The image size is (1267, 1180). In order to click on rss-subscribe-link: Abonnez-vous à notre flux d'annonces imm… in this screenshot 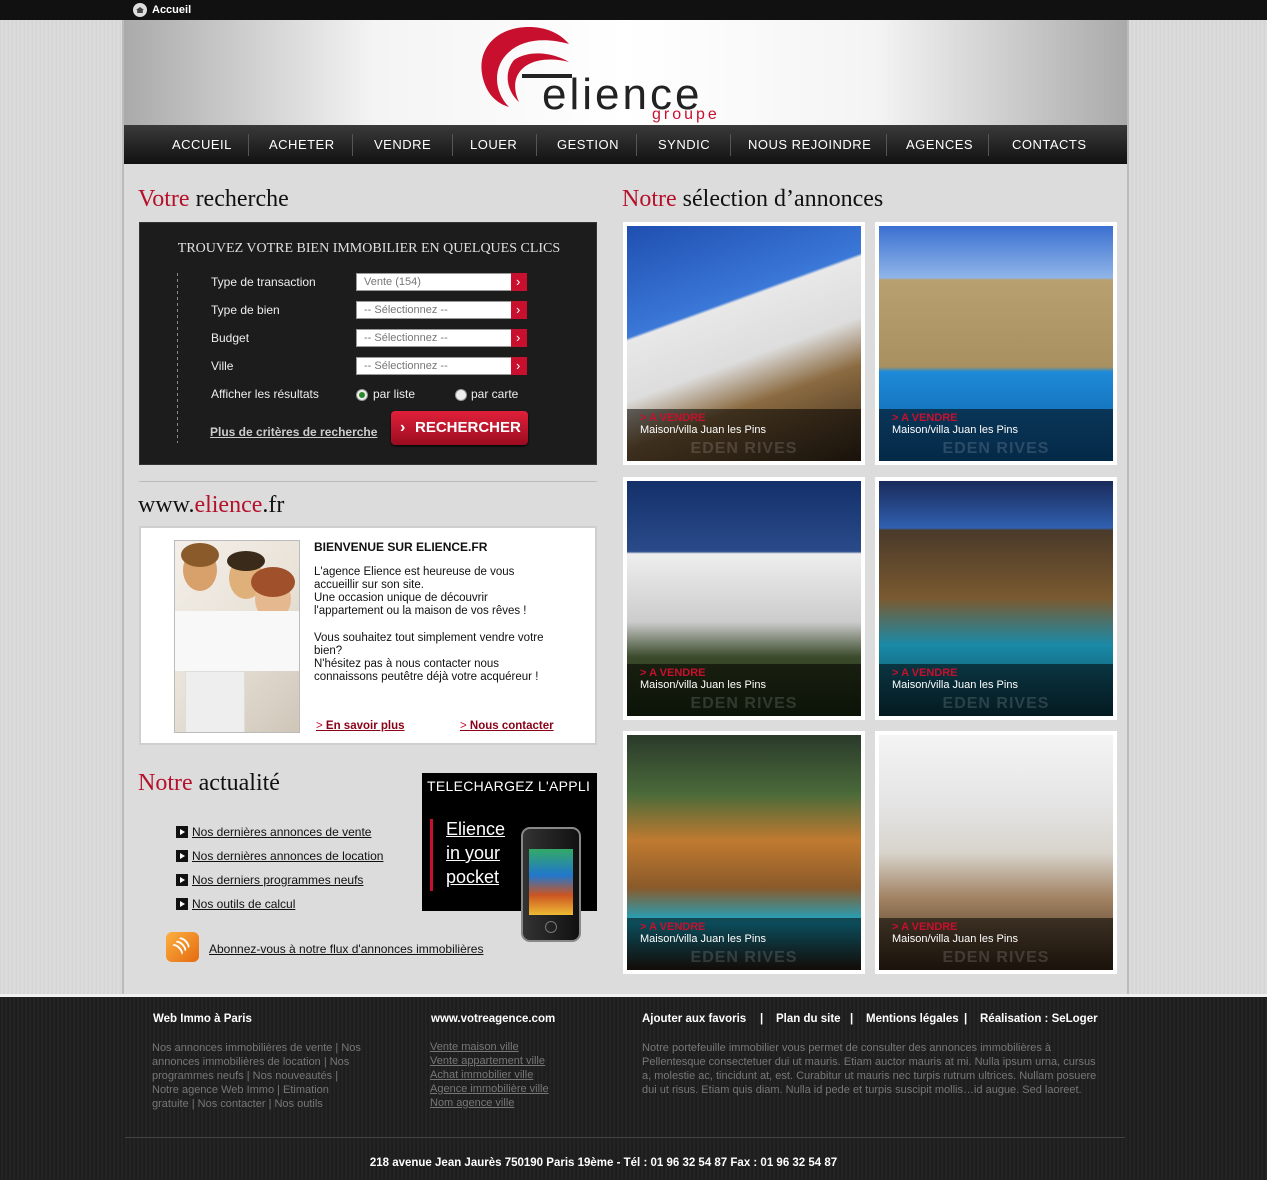, I will do `click(346, 949)`.